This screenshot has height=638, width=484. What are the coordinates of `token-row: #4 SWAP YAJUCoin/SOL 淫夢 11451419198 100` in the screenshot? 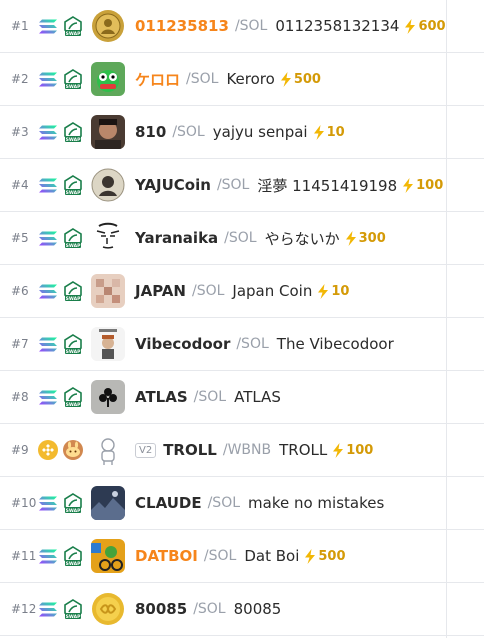 It's located at (242, 185).